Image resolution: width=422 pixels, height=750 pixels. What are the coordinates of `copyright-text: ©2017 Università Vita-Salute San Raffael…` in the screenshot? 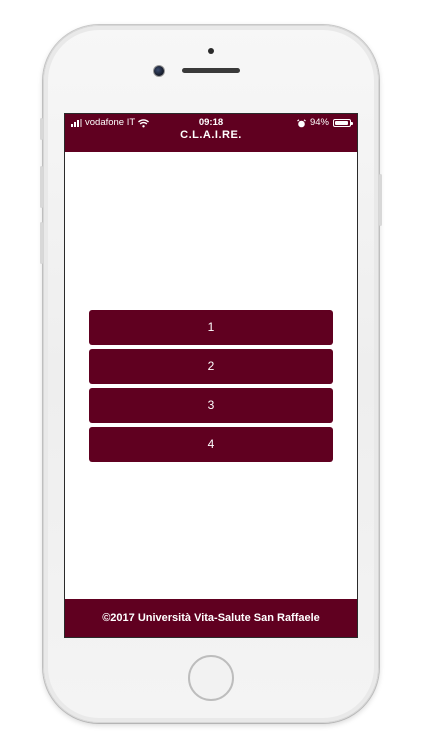 It's located at (211, 618).